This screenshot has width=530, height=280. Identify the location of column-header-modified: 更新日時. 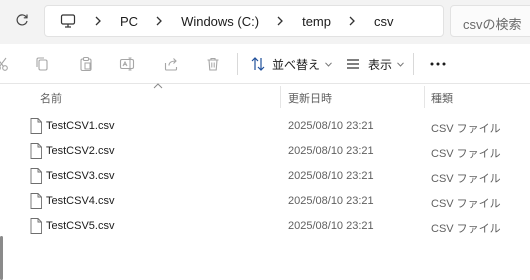
(310, 98).